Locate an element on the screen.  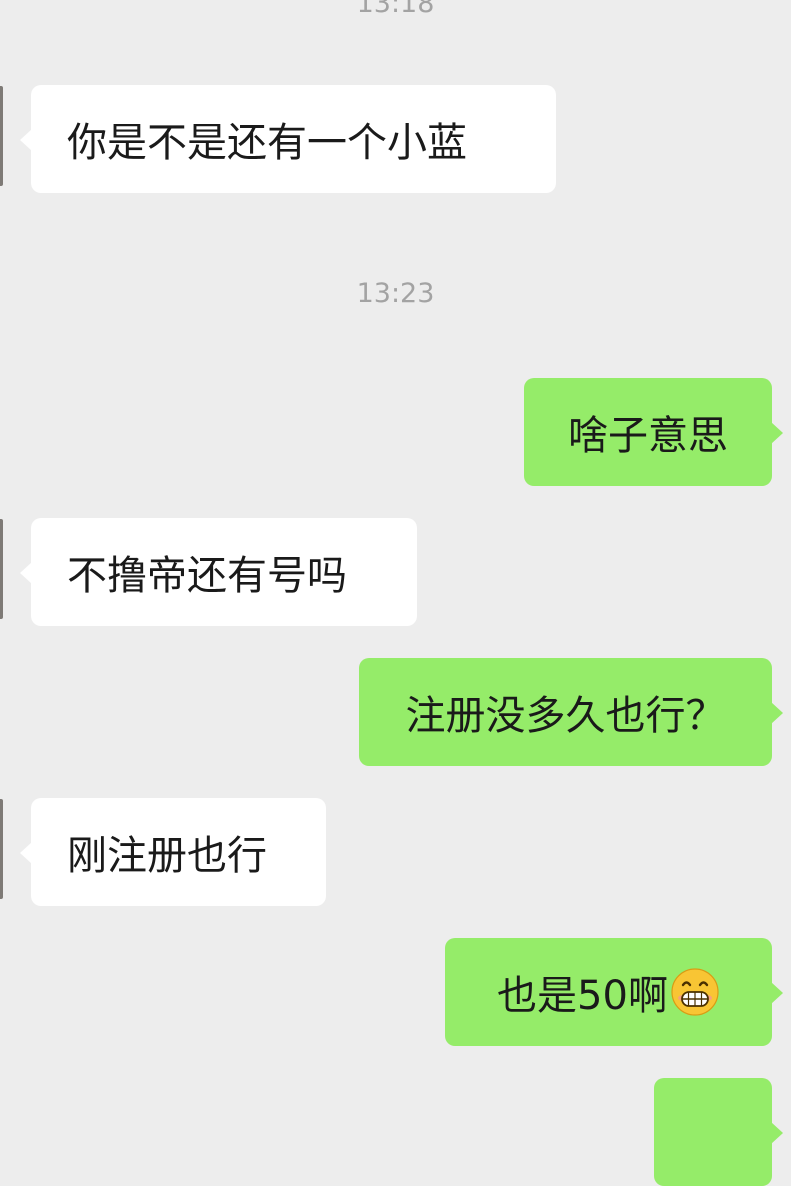
outgoing-message-bubble is located at coordinates (718, 1132).